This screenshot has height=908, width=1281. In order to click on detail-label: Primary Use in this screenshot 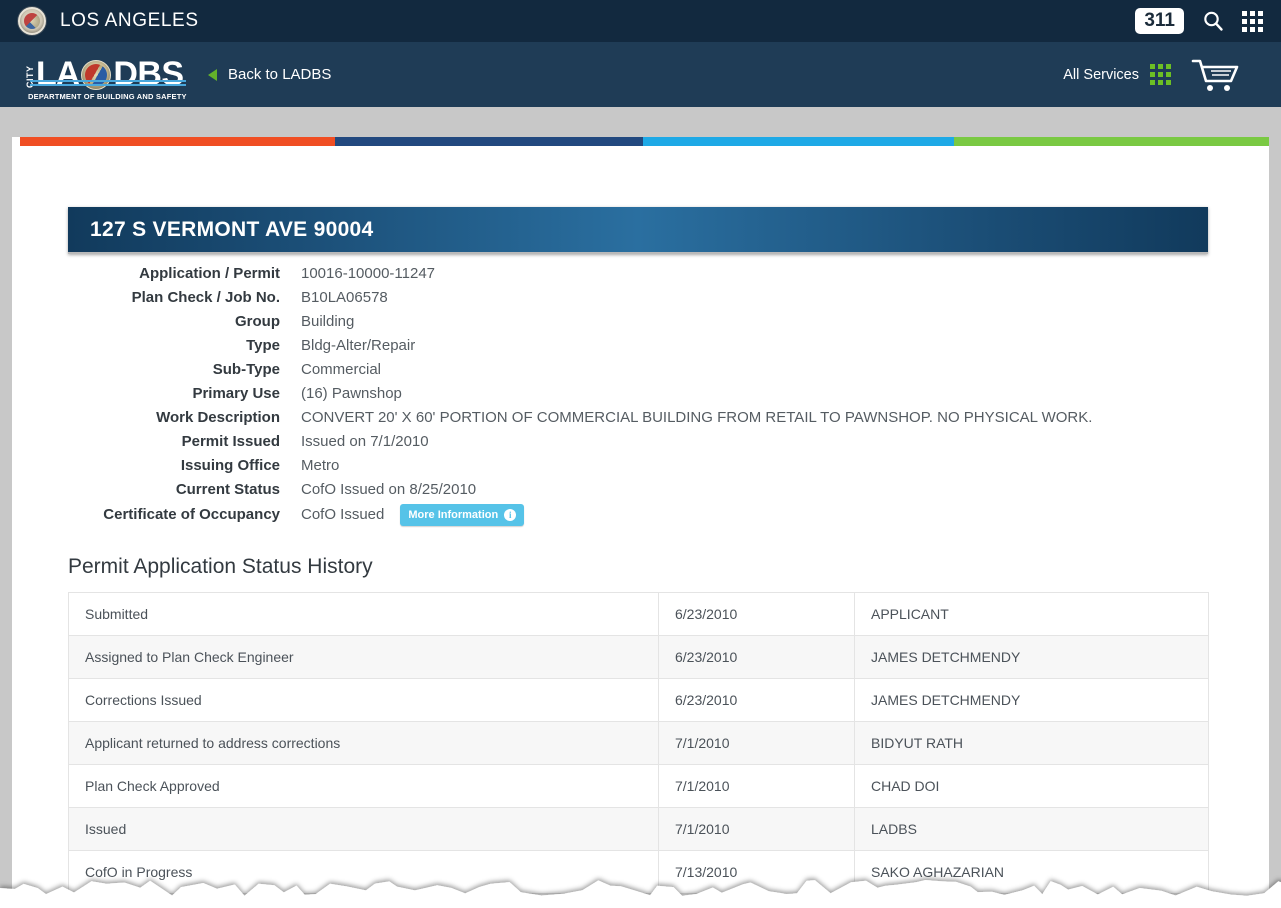, I will do `click(236, 393)`.